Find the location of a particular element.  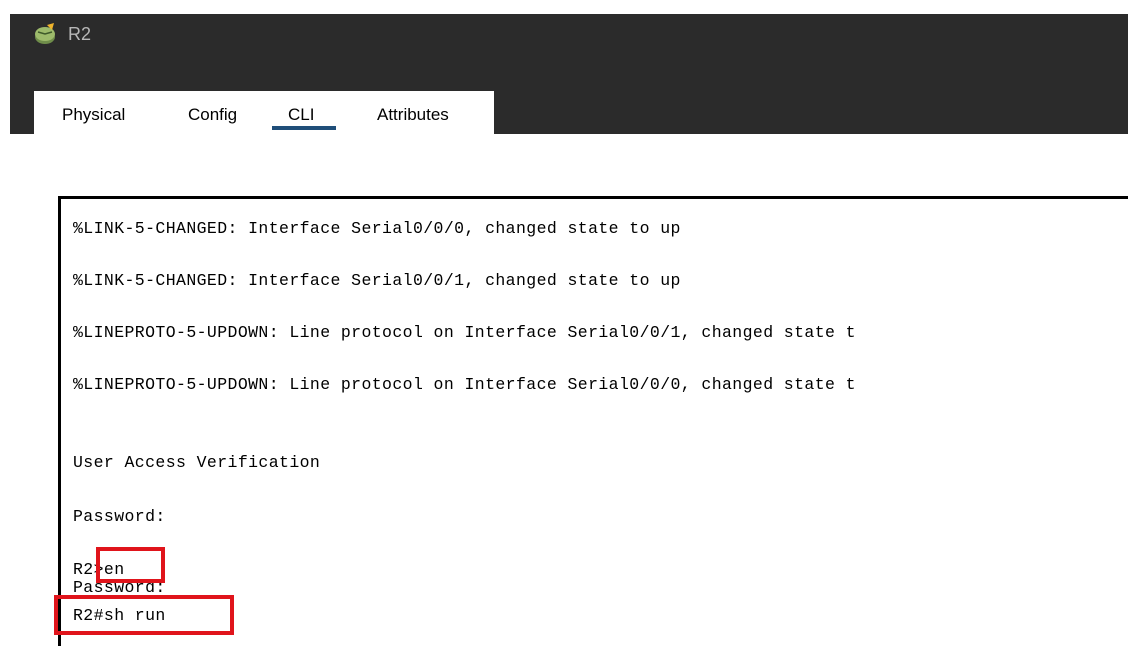

highlight-box-sh-run-command is located at coordinates (144, 615).